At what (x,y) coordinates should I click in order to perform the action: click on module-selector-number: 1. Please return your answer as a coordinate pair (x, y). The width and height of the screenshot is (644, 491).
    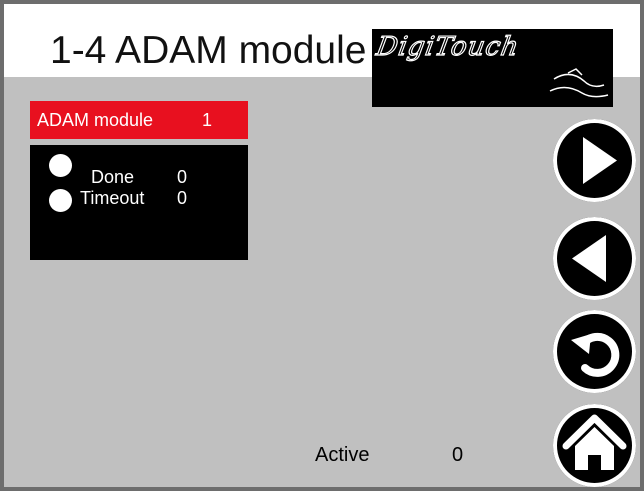
    Looking at the image, I should click on (207, 120).